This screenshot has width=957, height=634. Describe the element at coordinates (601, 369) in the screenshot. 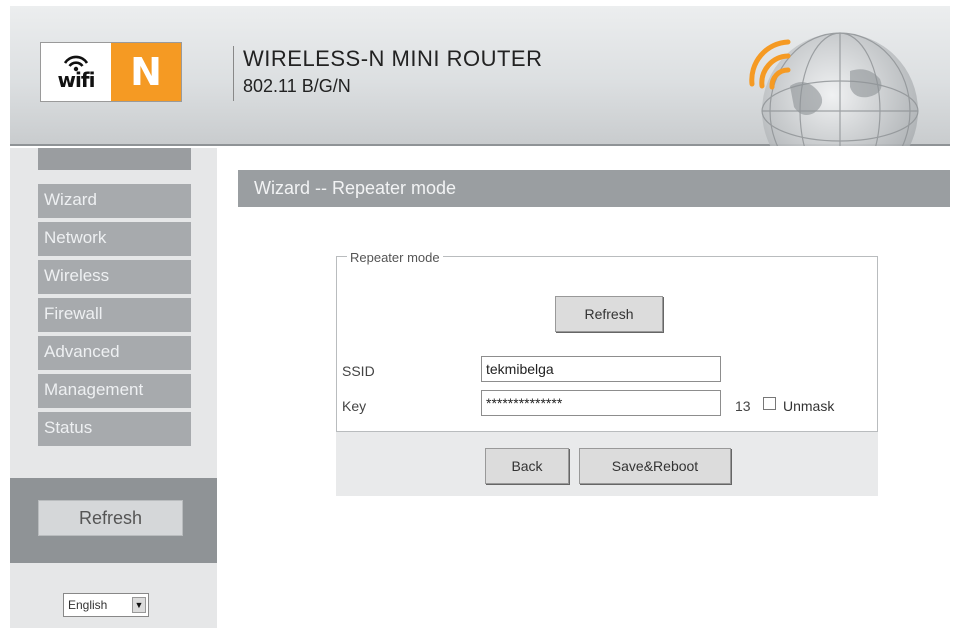

I see `ssid-input` at that location.